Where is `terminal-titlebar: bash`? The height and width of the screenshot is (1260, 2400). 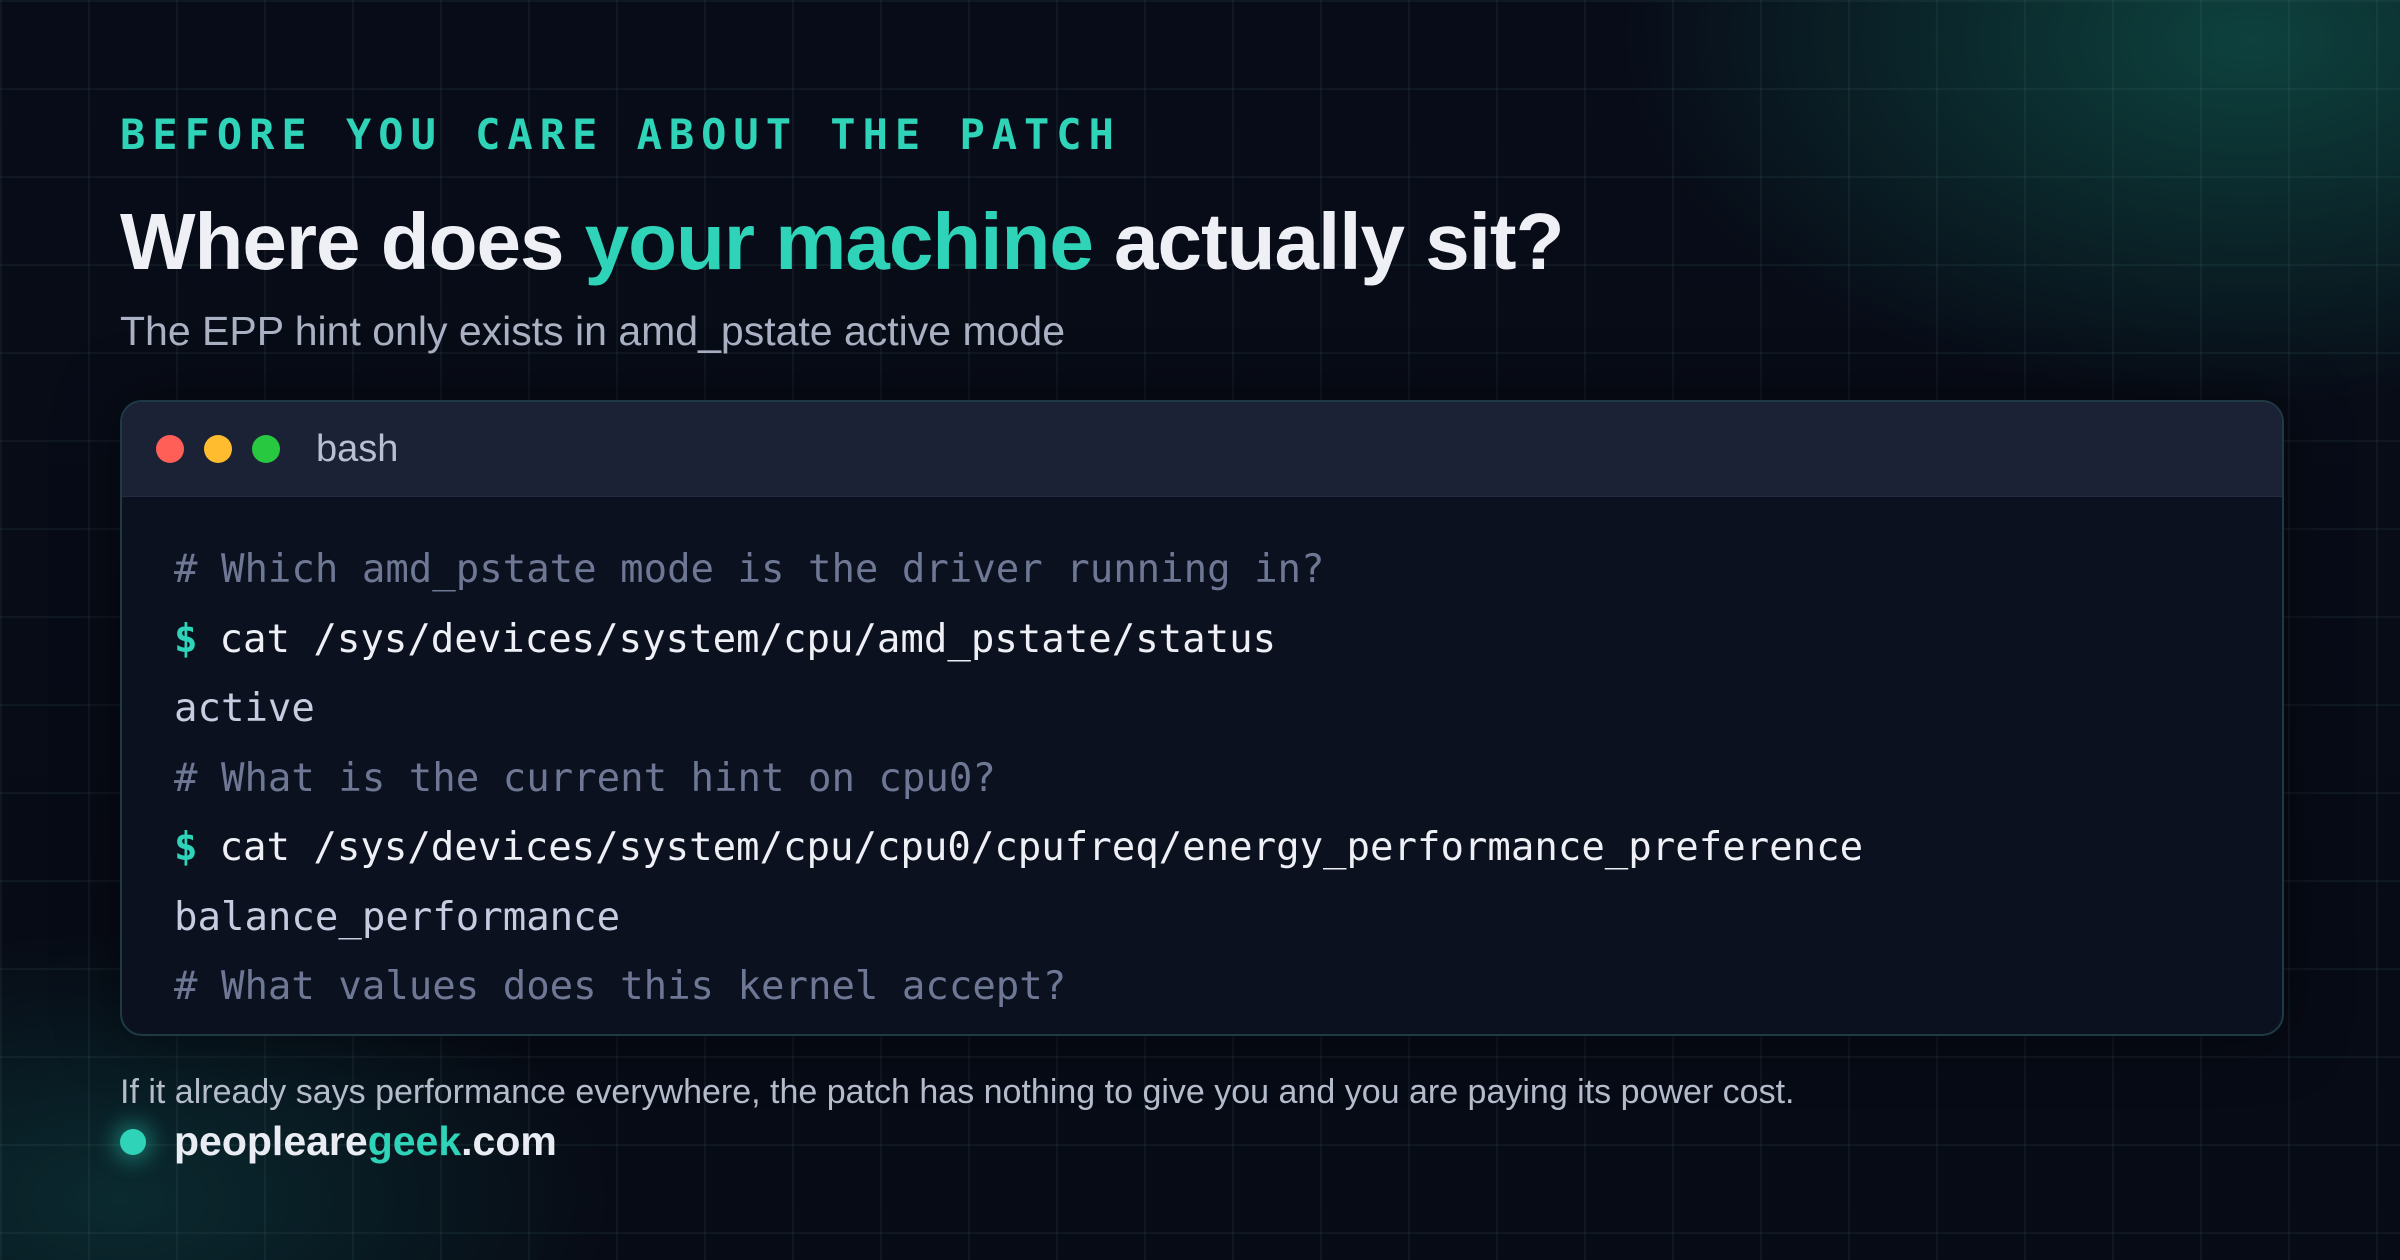 terminal-titlebar: bash is located at coordinates (1202, 449).